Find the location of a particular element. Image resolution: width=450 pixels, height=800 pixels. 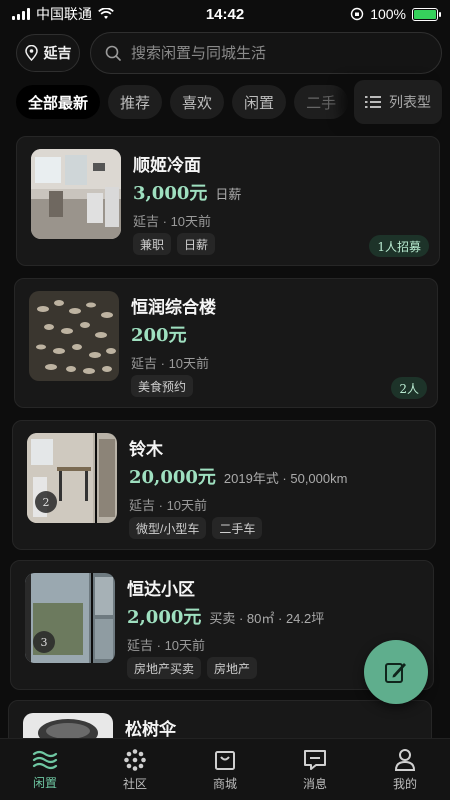

listing-price: 20,000元 is located at coordinates (172, 477).